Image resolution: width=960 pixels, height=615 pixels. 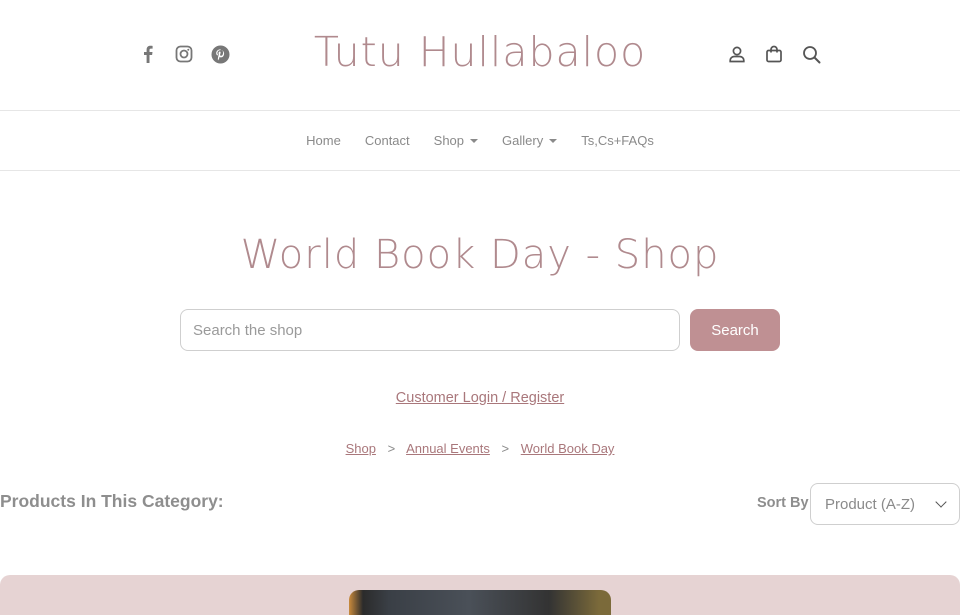 I want to click on login-link-container: Customer Login / Register, so click(x=480, y=398).